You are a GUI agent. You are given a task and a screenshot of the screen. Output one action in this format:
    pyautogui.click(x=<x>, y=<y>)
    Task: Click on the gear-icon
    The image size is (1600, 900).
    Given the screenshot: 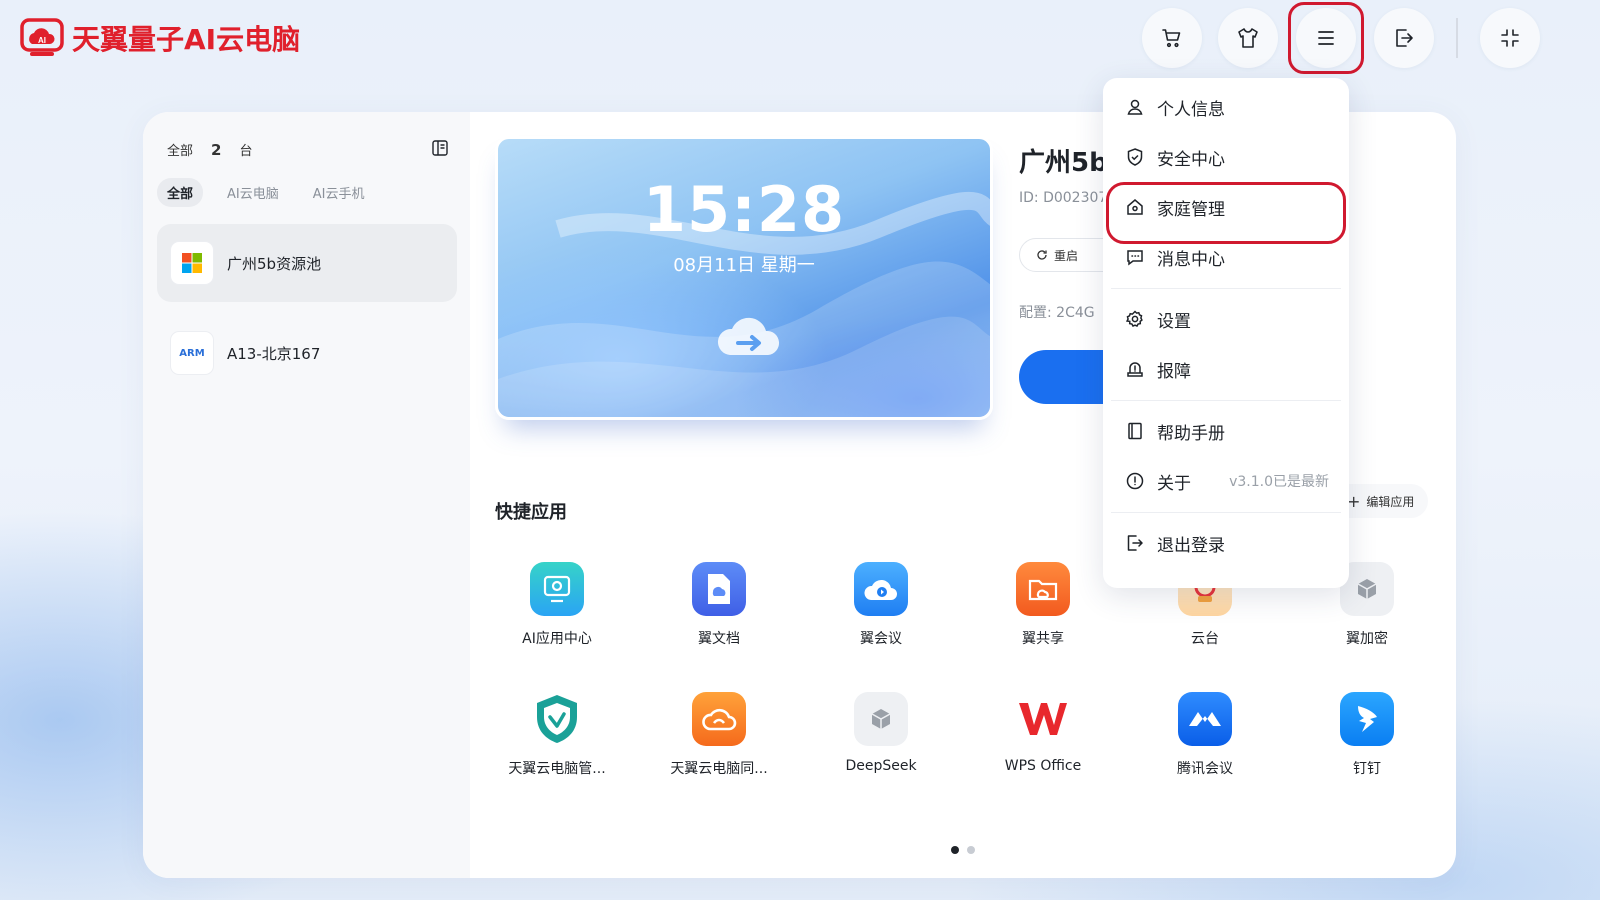 What is the action you would take?
    pyautogui.click(x=1134, y=318)
    